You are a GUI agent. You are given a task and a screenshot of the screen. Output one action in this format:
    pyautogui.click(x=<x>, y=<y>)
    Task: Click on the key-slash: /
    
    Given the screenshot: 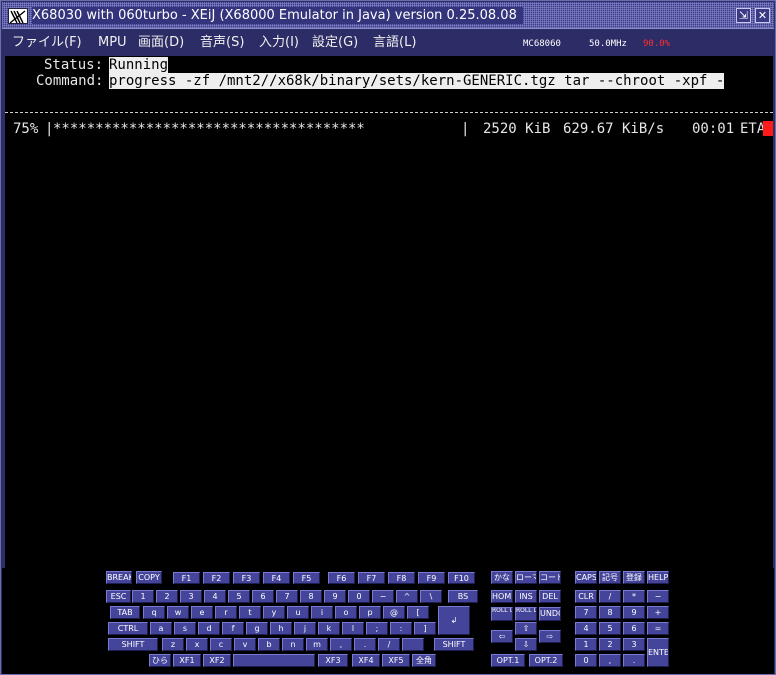 What is the action you would take?
    pyautogui.click(x=389, y=644)
    